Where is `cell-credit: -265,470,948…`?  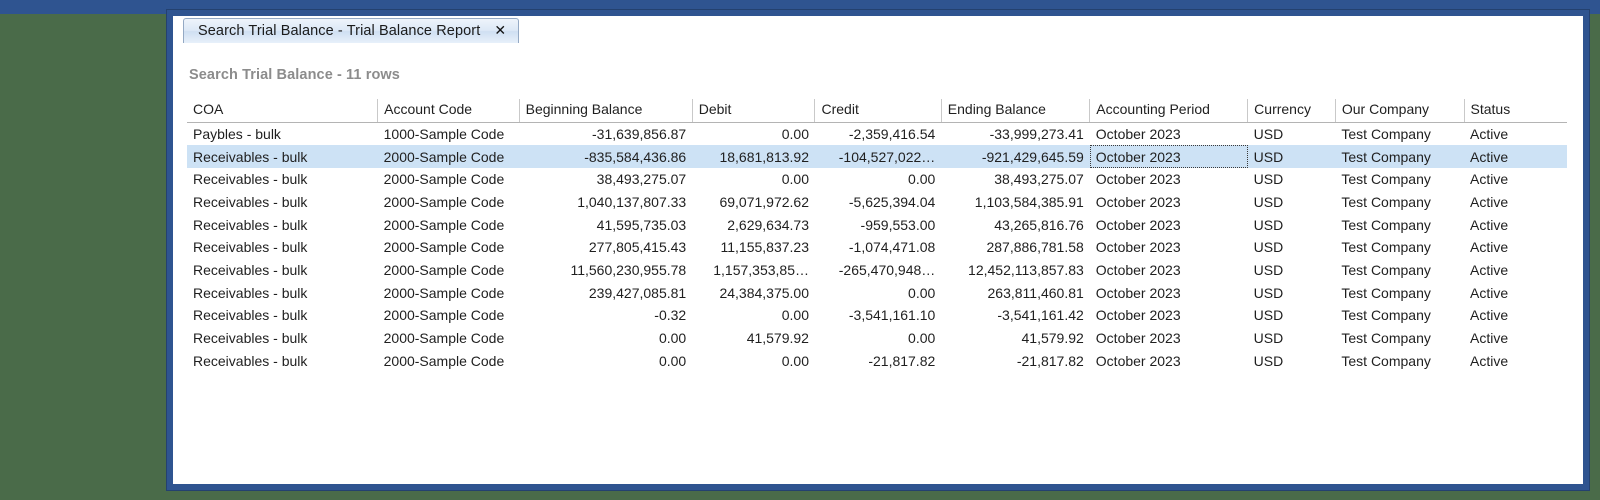
cell-credit: -265,470,948… is located at coordinates (878, 270).